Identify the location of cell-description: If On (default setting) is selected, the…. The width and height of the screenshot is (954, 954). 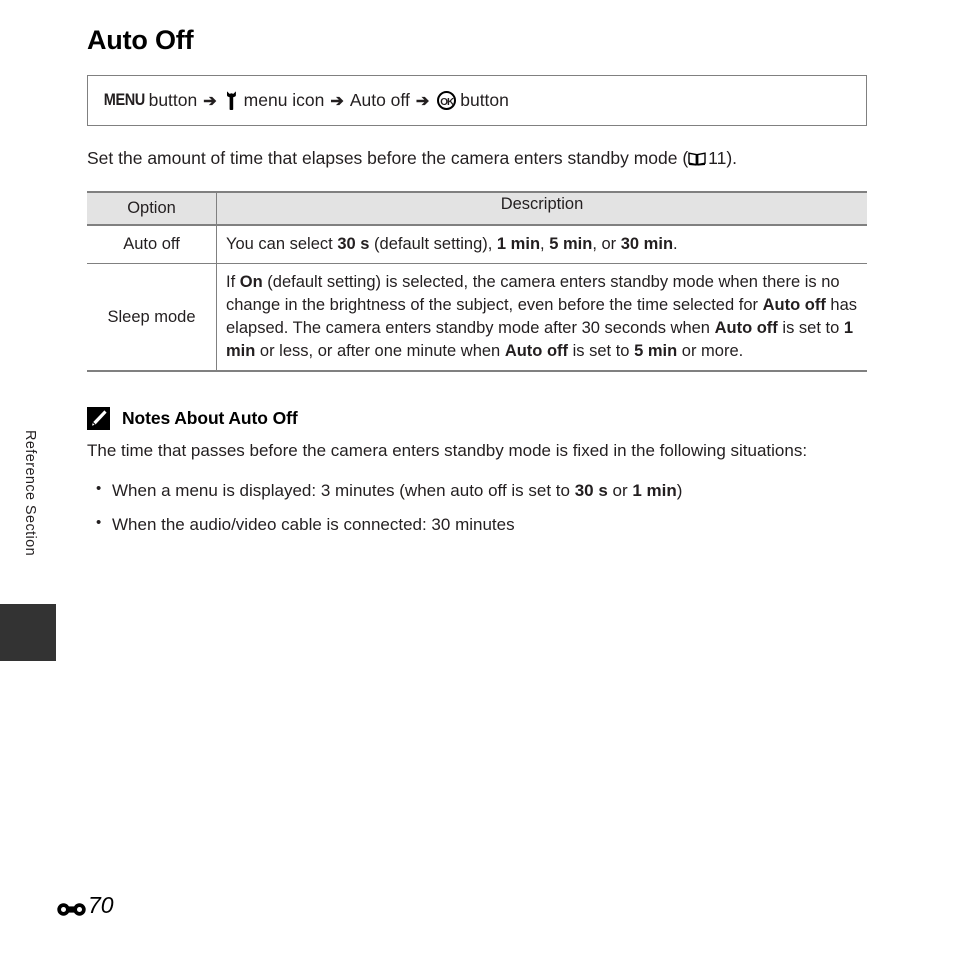
(541, 318).